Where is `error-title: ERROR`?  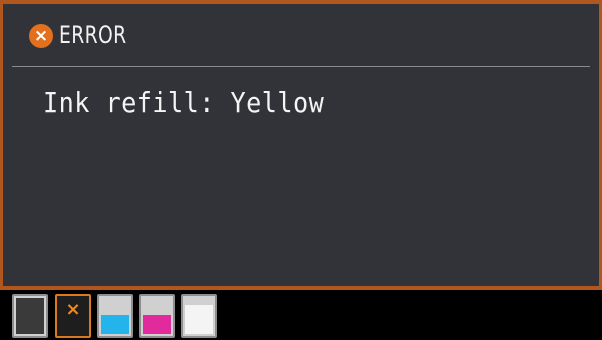 error-title: ERROR is located at coordinates (93, 35).